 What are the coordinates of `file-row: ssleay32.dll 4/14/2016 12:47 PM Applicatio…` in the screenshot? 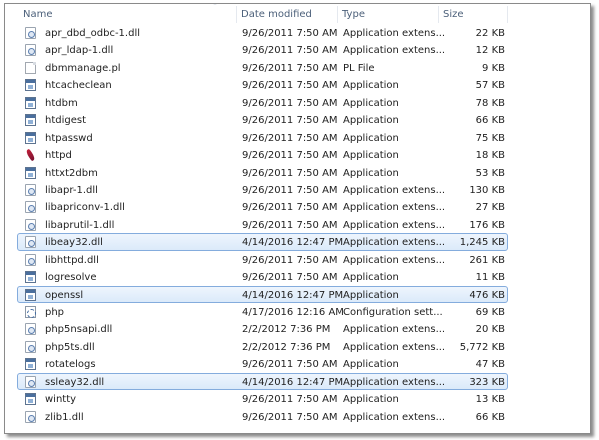 It's located at (262, 381).